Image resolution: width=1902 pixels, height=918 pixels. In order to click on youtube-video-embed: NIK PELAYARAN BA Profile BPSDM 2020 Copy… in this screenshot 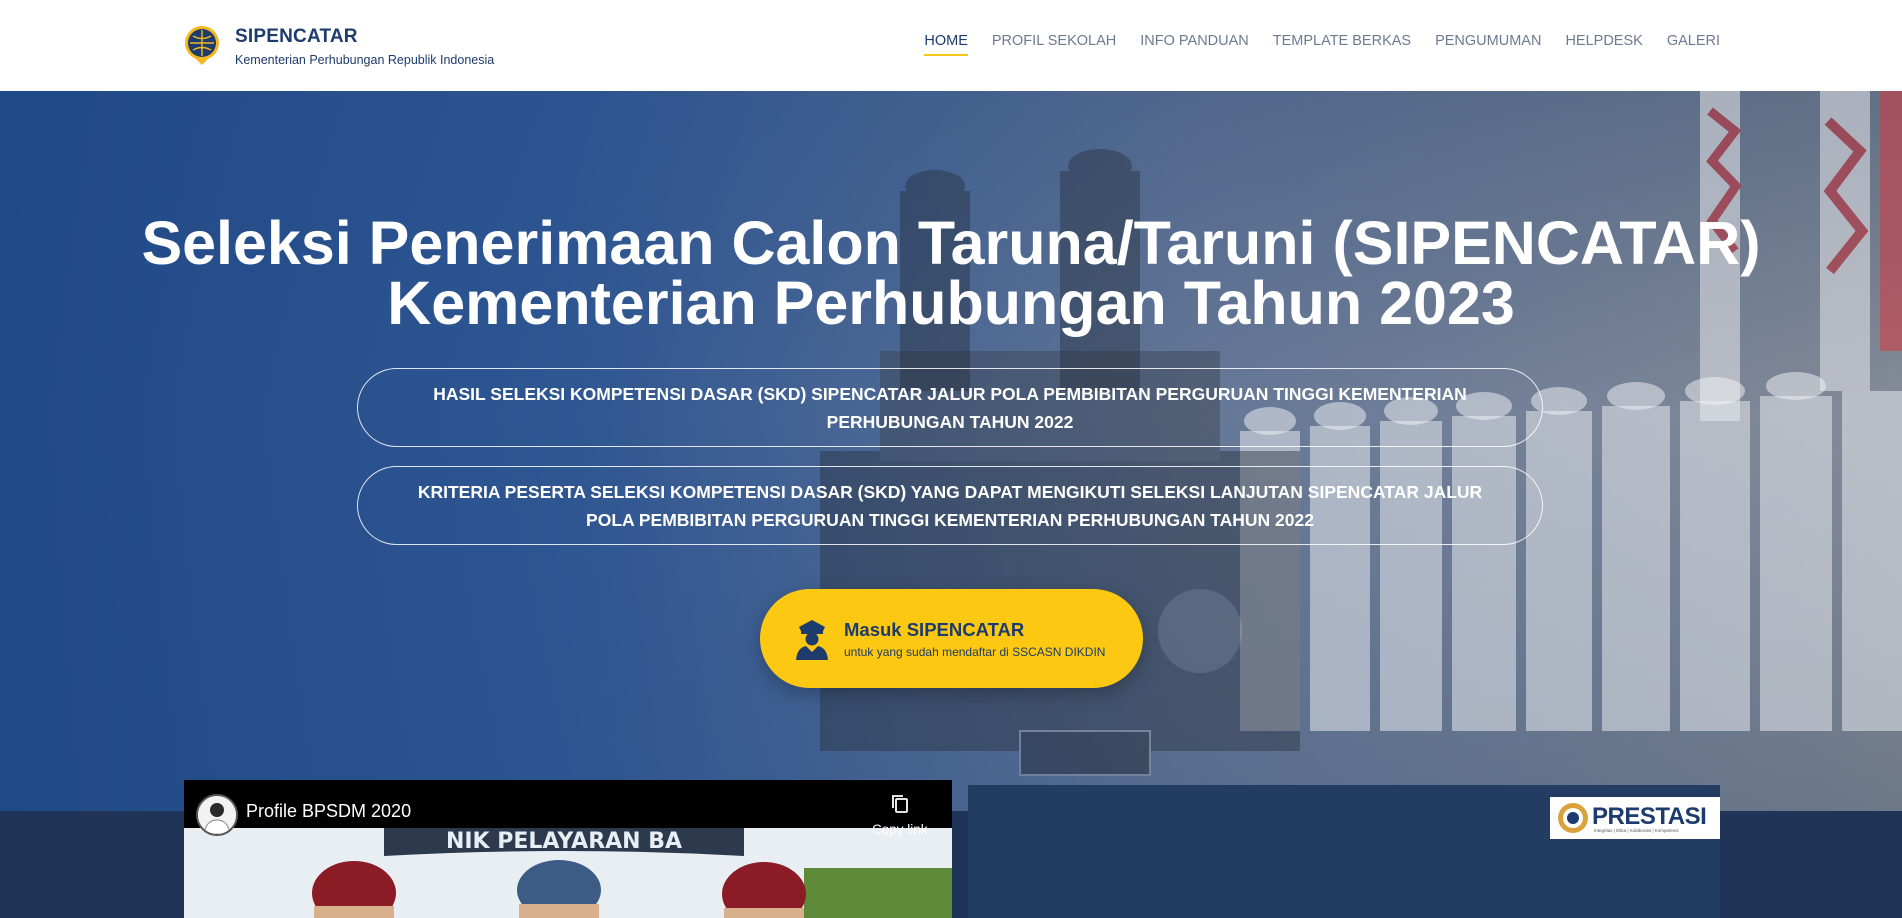, I will do `click(568, 849)`.